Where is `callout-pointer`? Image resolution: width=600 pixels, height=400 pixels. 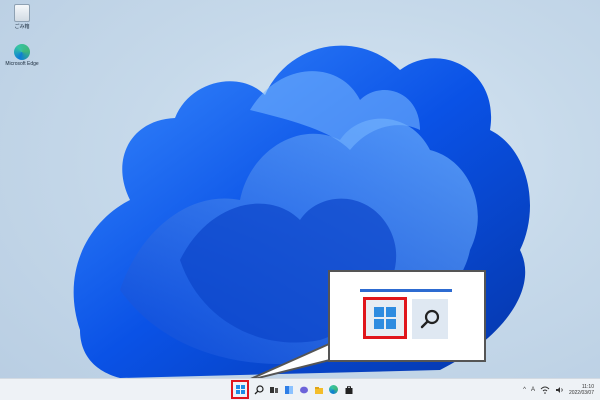
callout-pointer is located at coordinates (292, 360).